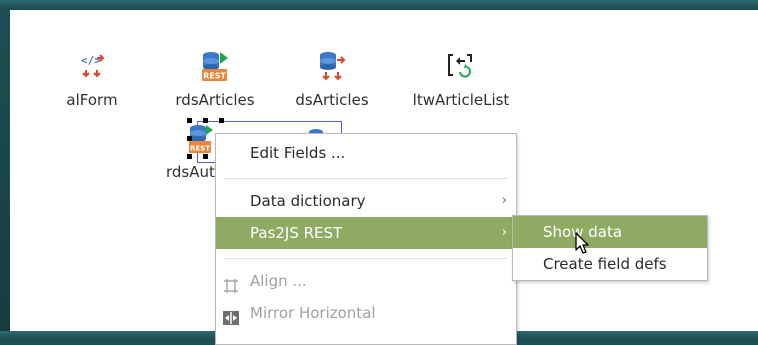 This screenshot has height=345, width=758. I want to click on component-rdsarticles: REST rdsArticles, so click(215, 79).